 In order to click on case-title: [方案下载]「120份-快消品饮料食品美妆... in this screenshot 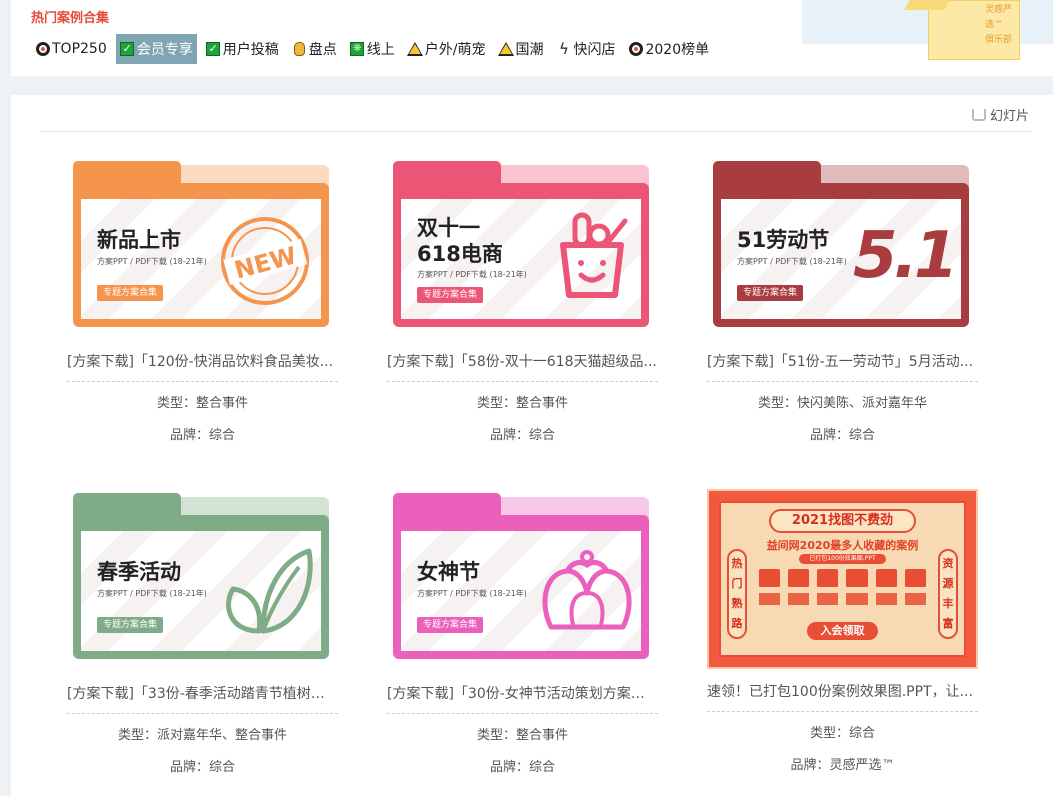, I will do `click(202, 366)`.